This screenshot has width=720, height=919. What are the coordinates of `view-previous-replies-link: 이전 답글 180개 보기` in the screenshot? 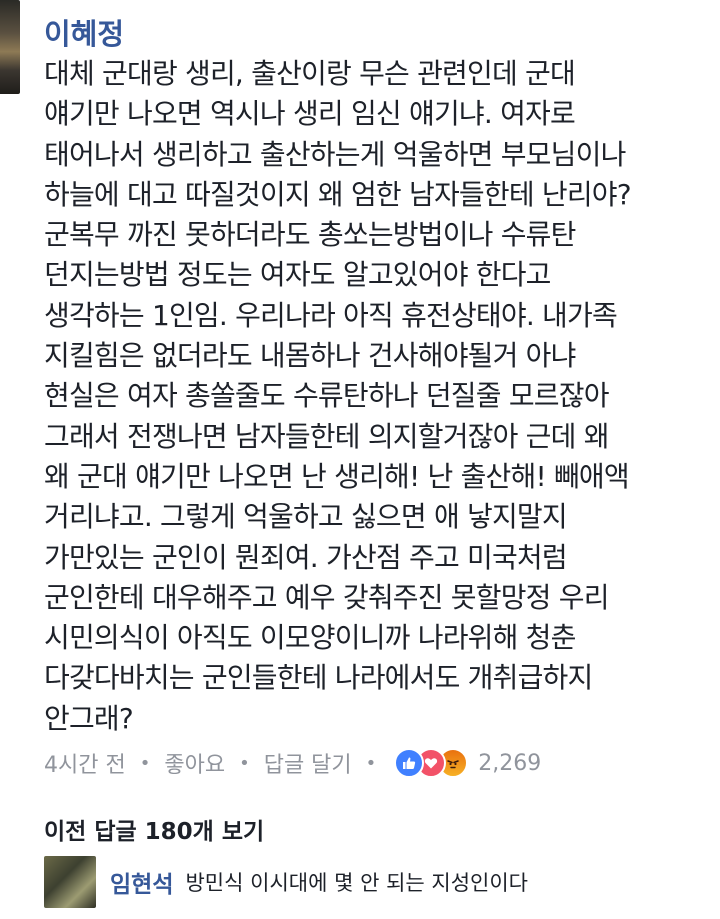 It's located at (154, 829).